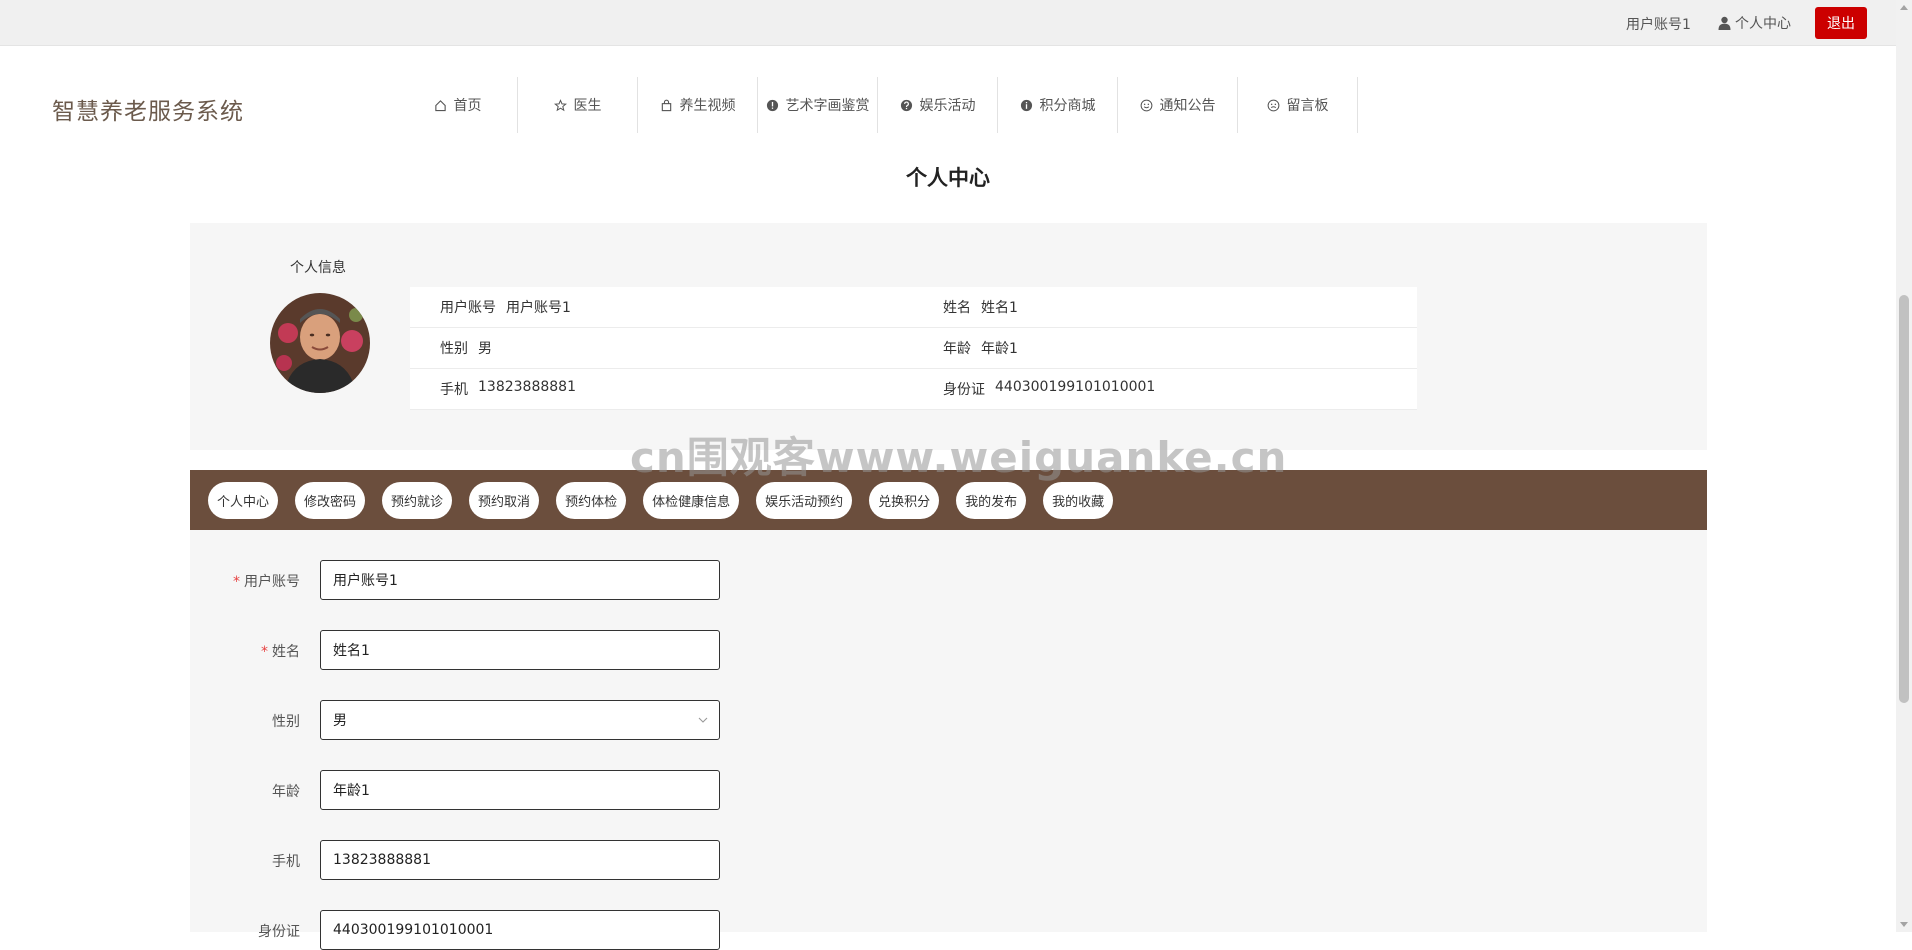  What do you see at coordinates (661, 389) in the screenshot?
I see `info-cell: 手机 13823888881` at bounding box center [661, 389].